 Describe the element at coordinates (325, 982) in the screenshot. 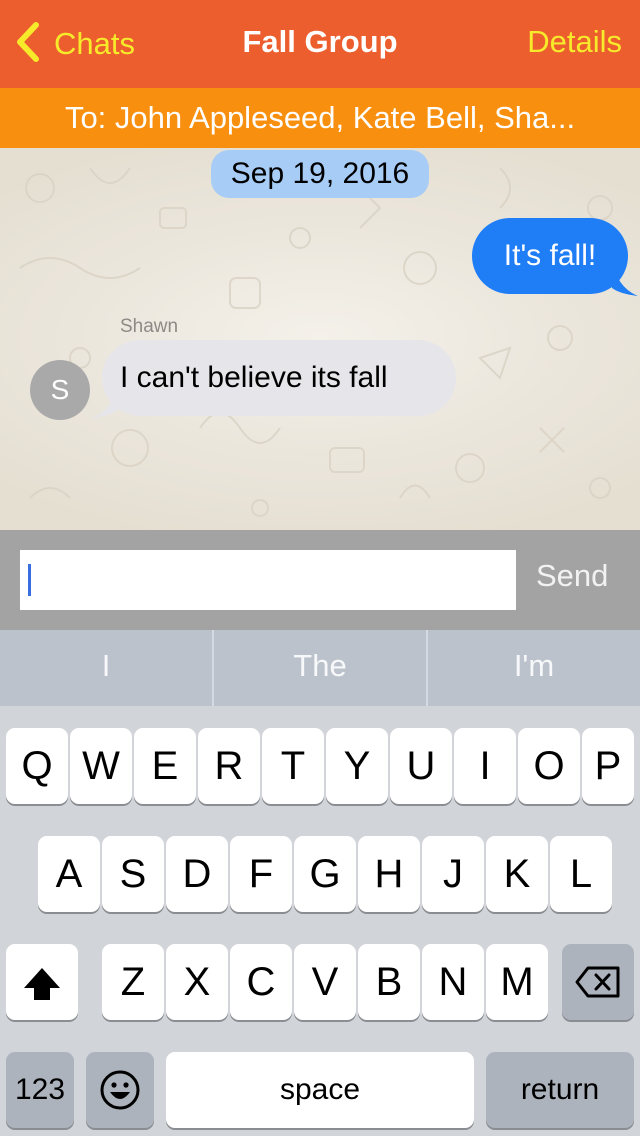

I see `key-v: V` at that location.